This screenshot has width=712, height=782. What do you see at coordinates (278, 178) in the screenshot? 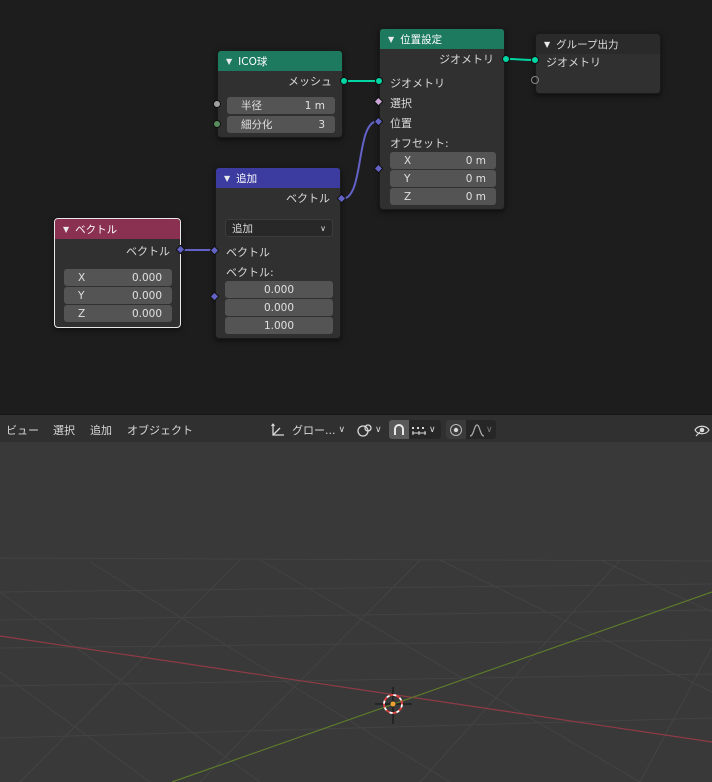
I see `vector-add-header: ▼ 追加` at bounding box center [278, 178].